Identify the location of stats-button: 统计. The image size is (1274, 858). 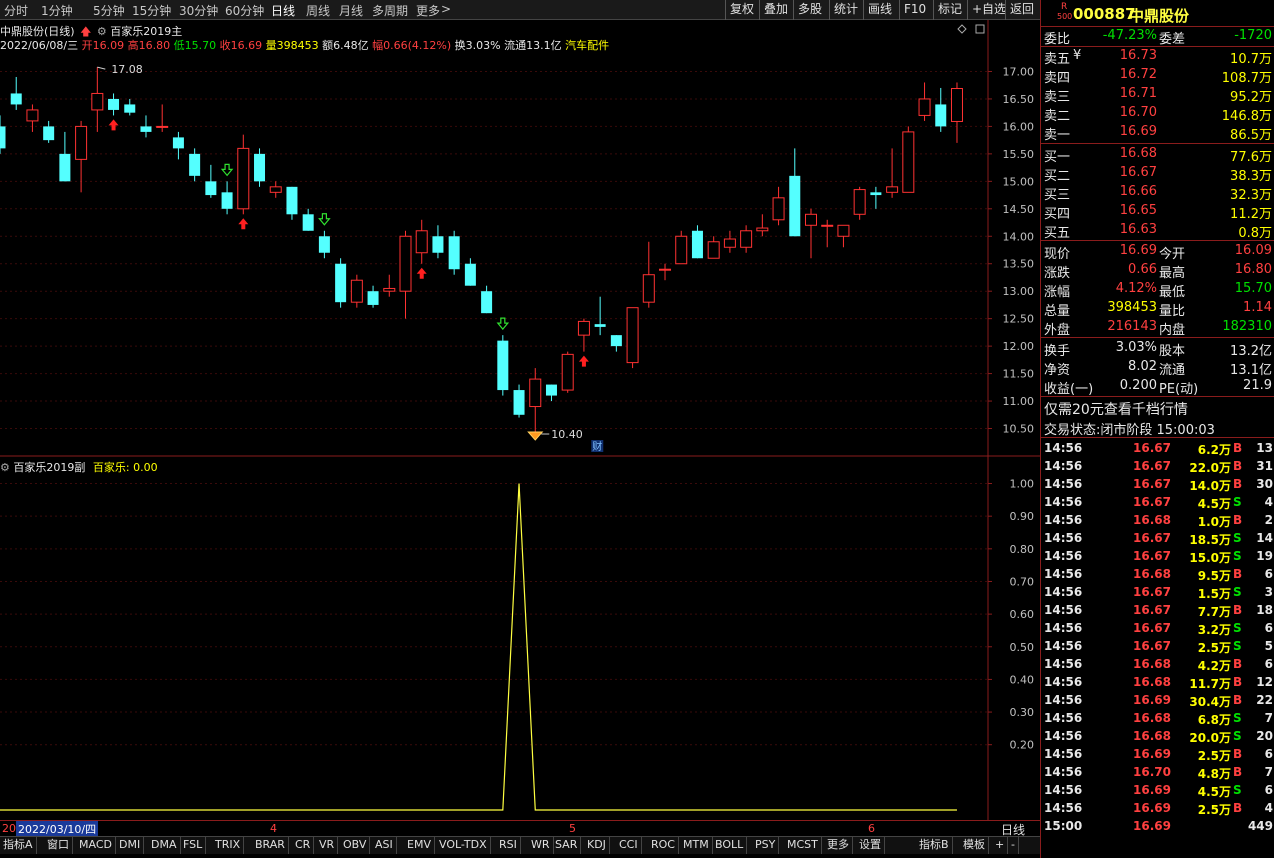
(845, 10).